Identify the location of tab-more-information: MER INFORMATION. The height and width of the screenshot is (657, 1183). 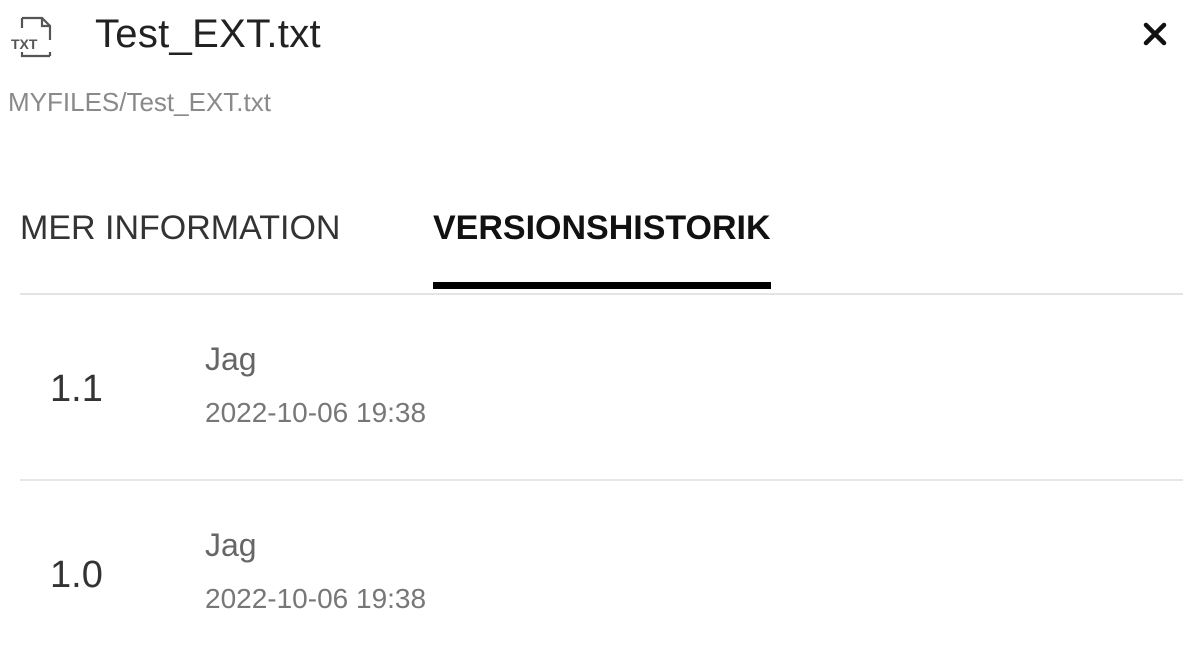
(180, 244).